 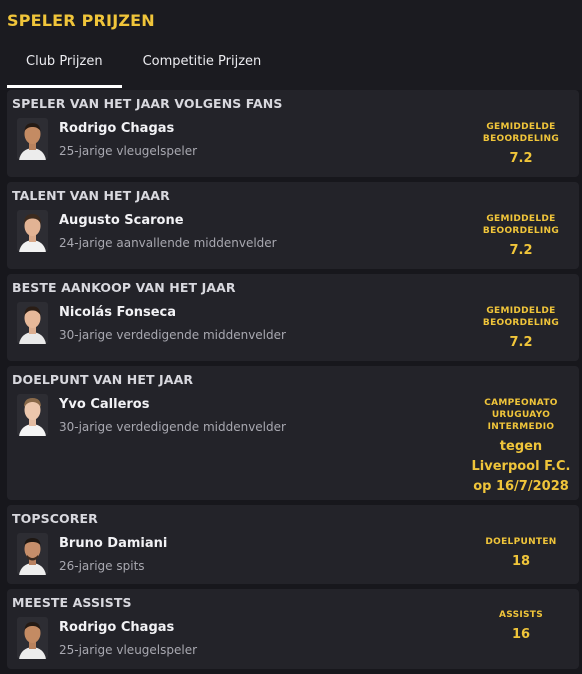 I want to click on award-title: TOPSCORER, so click(x=55, y=518).